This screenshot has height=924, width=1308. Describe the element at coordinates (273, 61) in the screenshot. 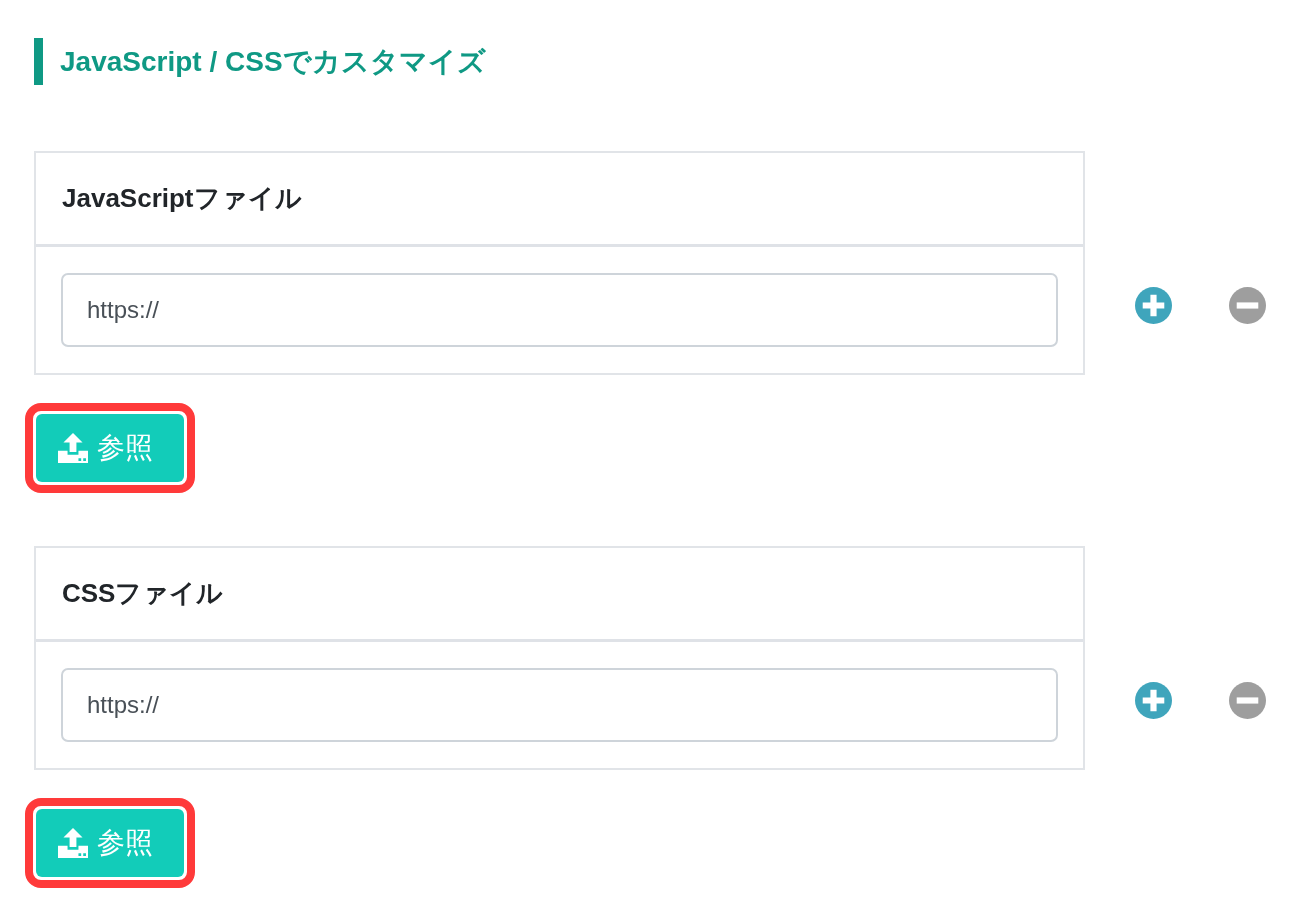

I see `section-heading: JavaScript / CSSでカスタマイズ` at that location.